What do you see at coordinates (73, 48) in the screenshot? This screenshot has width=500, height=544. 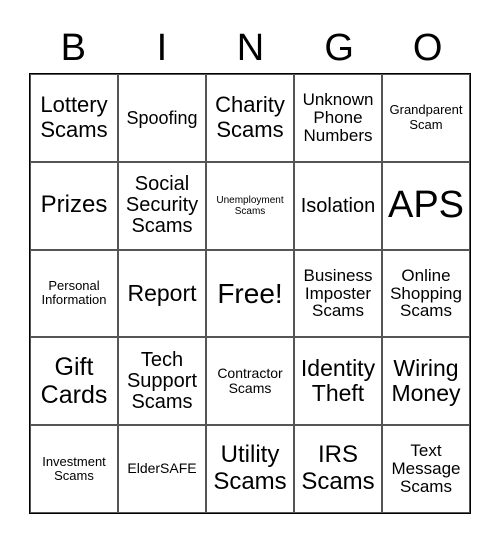 I see `header-letter-b: B` at bounding box center [73, 48].